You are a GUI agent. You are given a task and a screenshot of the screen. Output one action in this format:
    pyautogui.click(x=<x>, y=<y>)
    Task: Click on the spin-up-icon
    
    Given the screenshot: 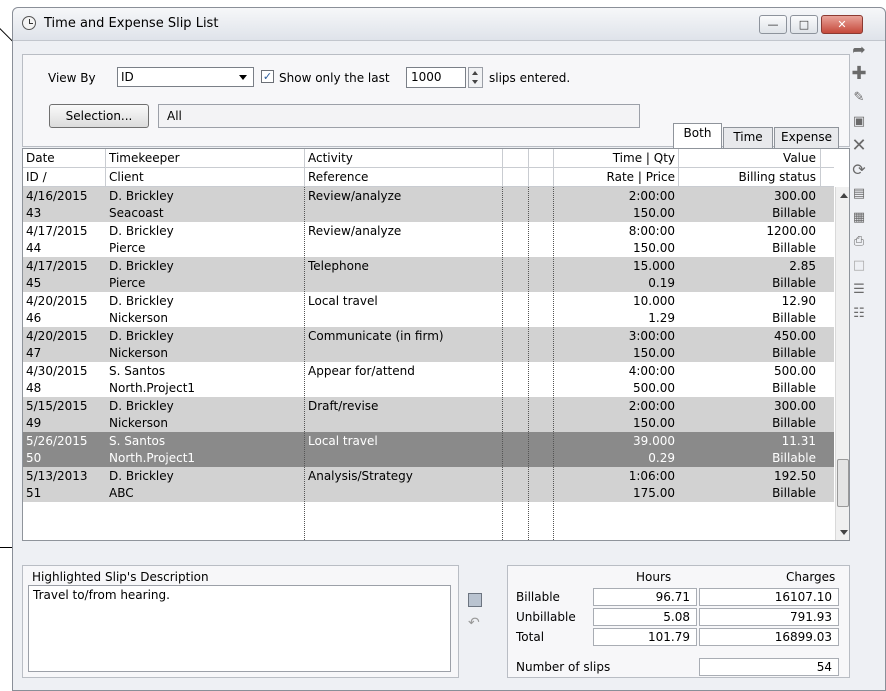 What is the action you would take?
    pyautogui.click(x=475, y=73)
    